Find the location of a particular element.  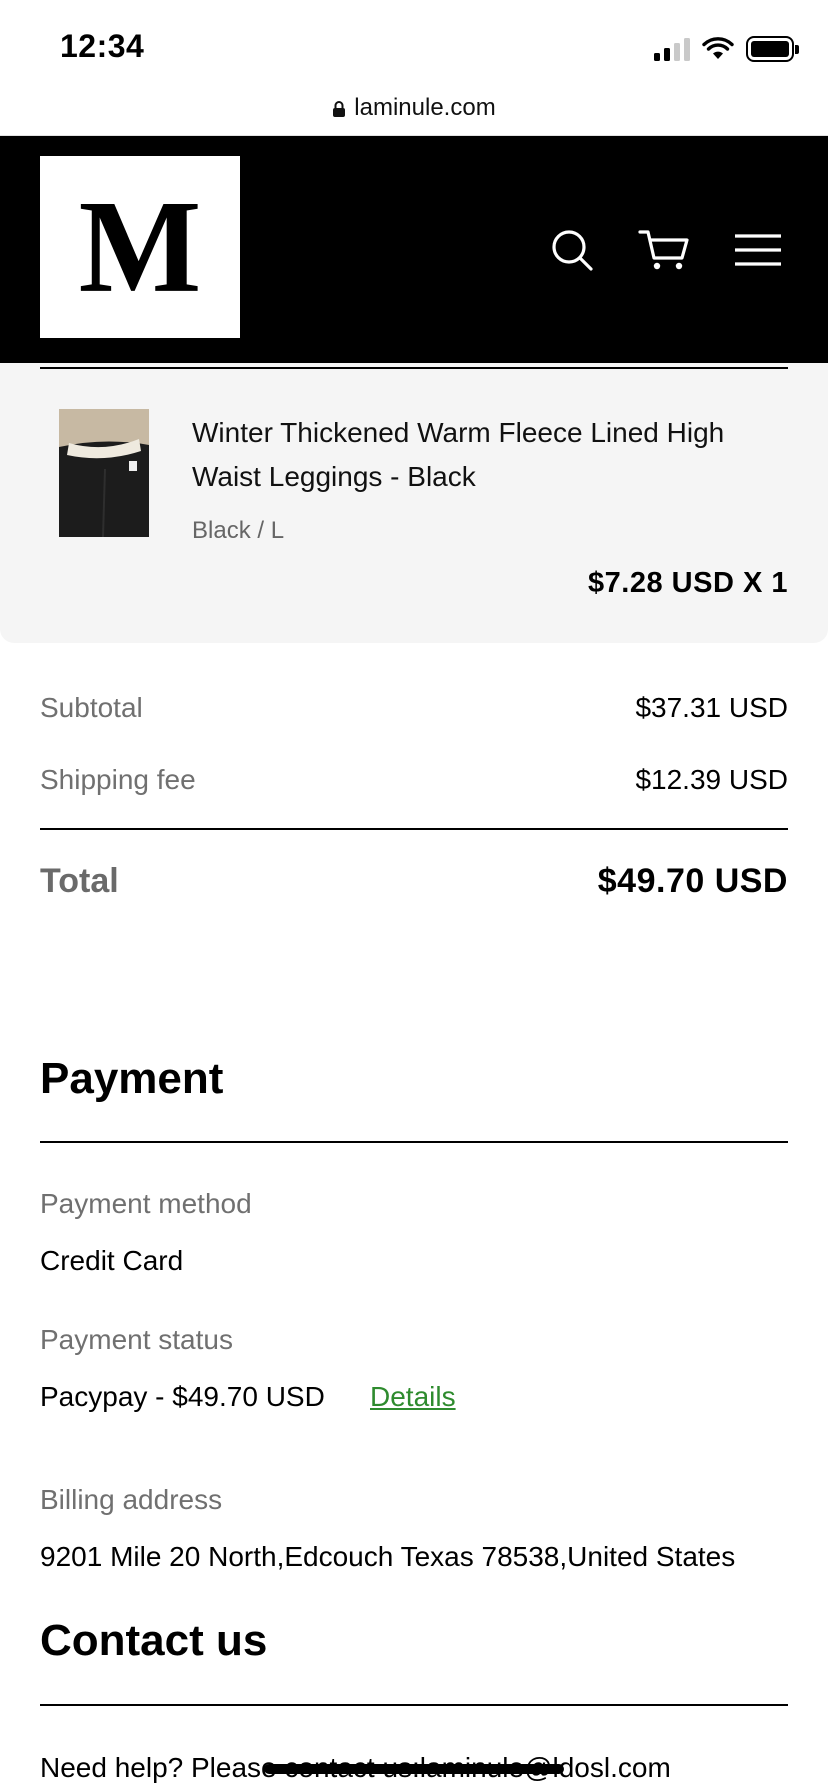

status-bar: 12:34 is located at coordinates (414, 46).